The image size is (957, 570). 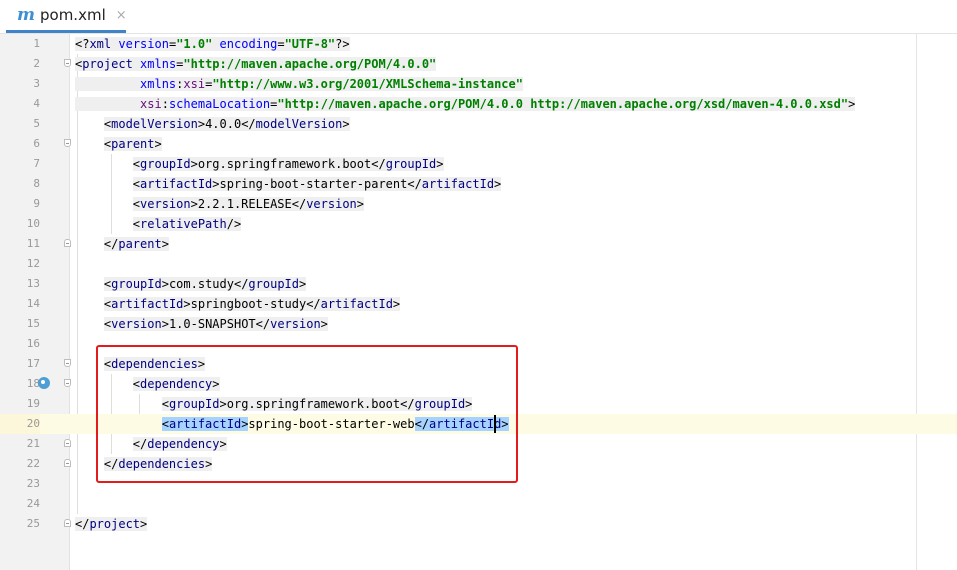 I want to click on line-number: 21, so click(x=33, y=443).